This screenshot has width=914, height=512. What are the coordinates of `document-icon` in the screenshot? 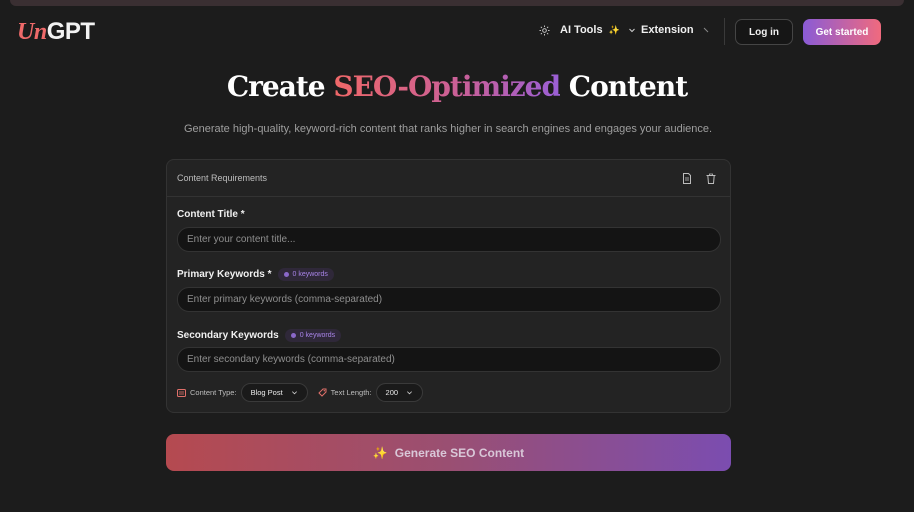 It's located at (687, 178).